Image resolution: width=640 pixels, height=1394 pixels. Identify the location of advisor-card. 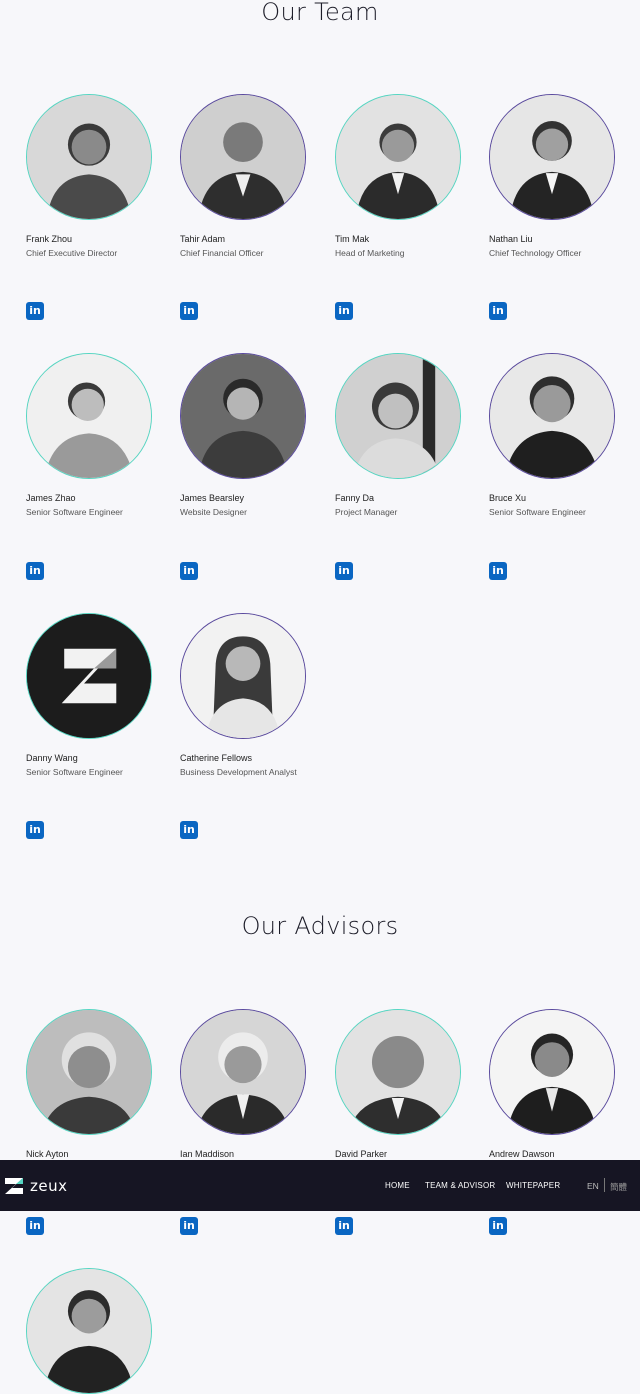
(96, 1331).